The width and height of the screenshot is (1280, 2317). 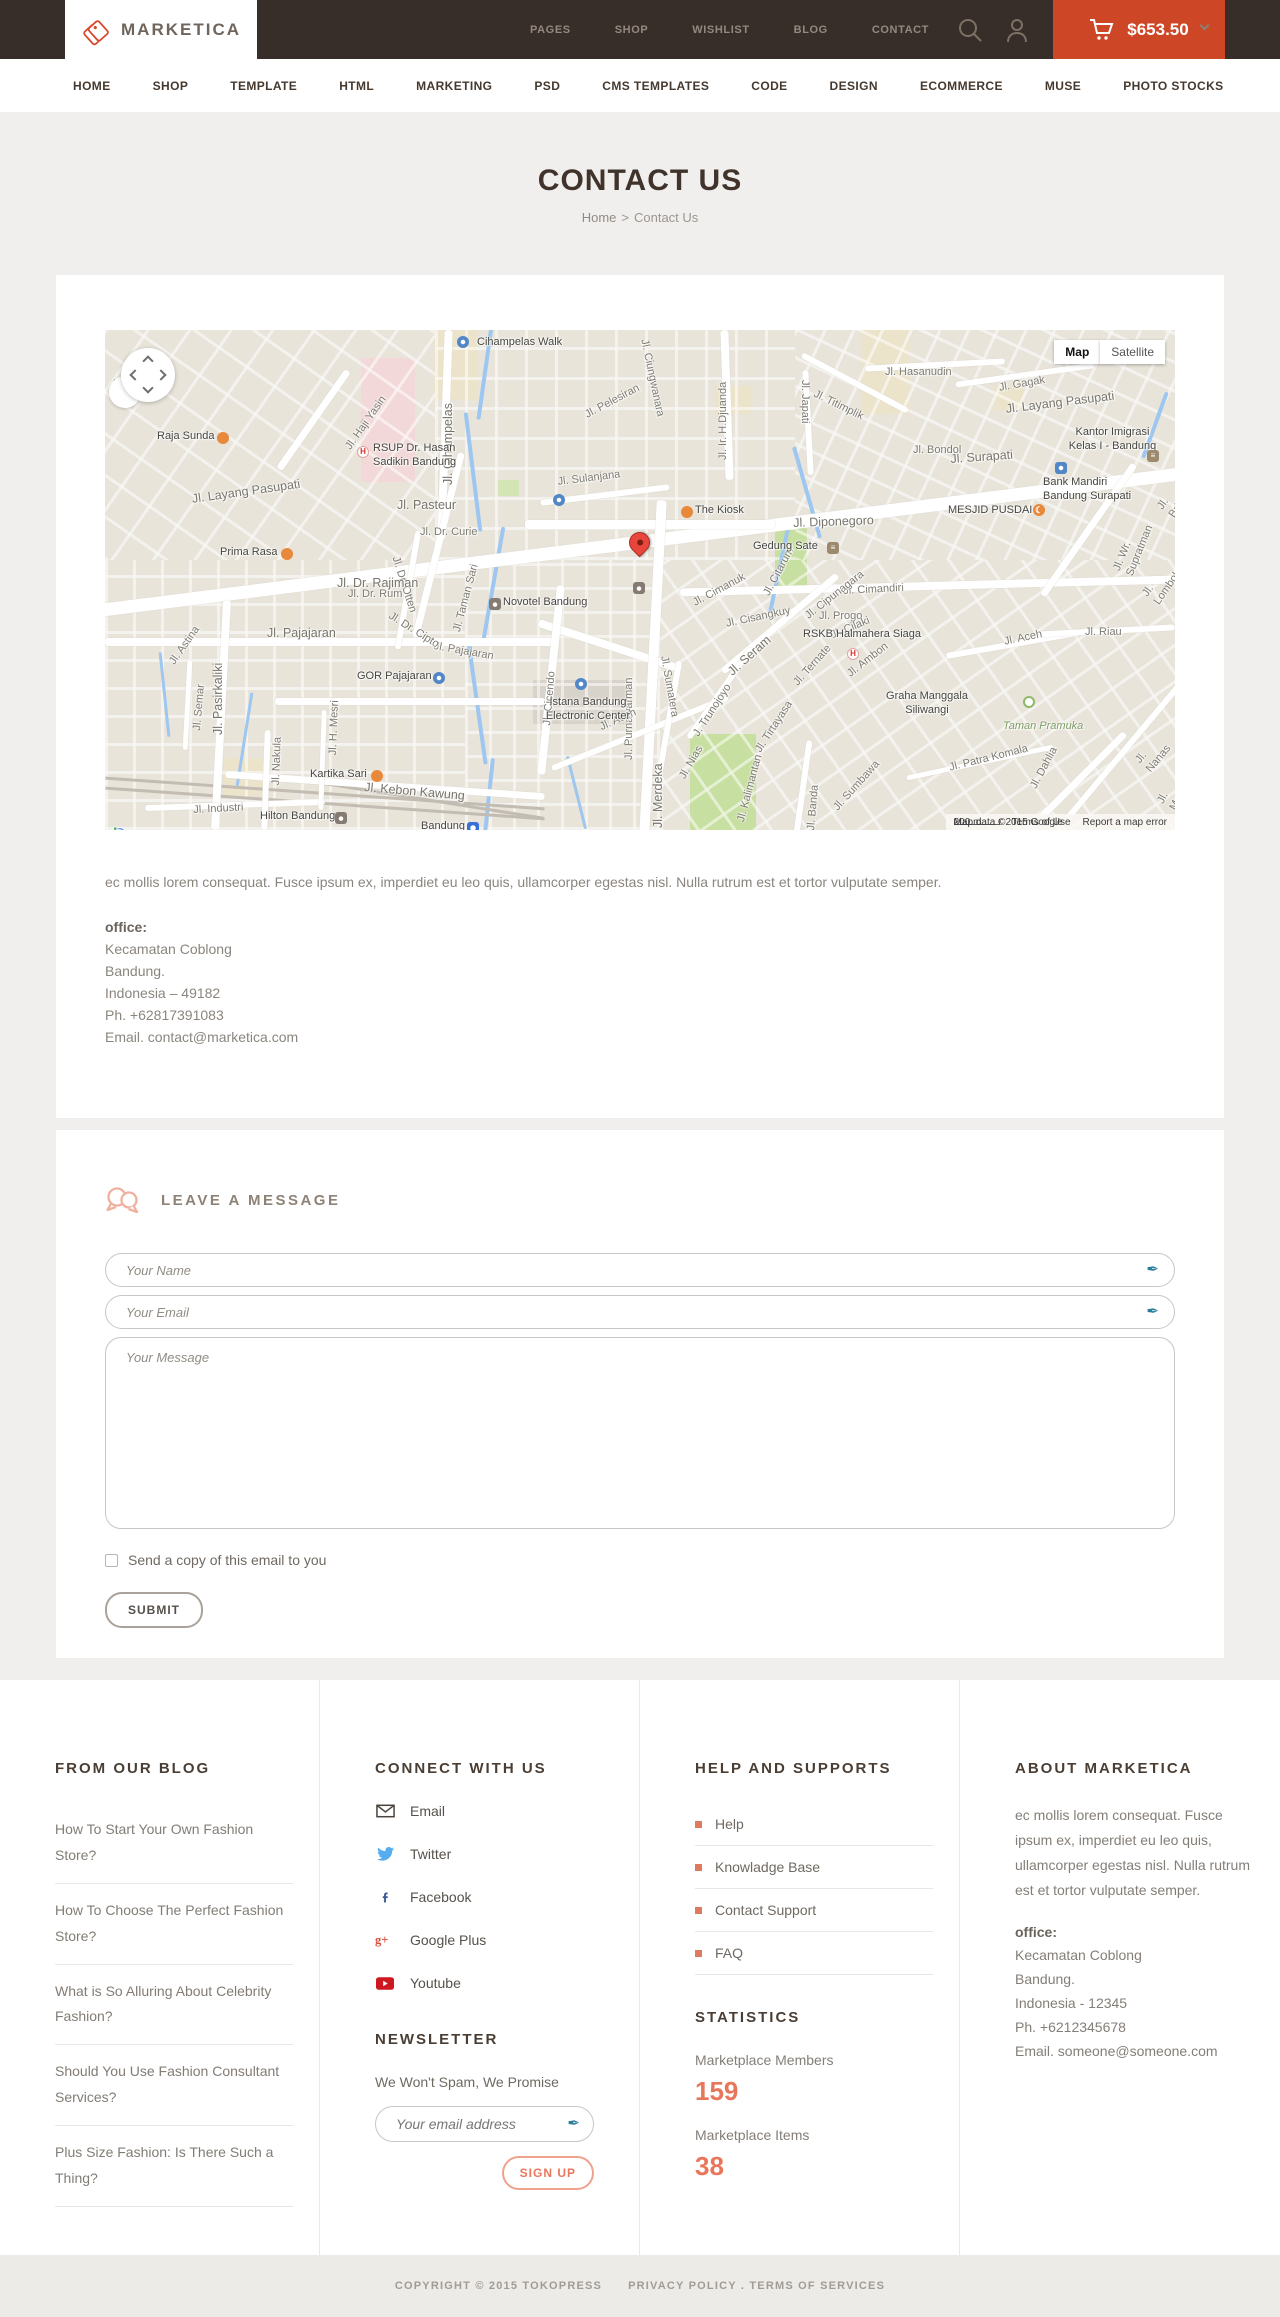 I want to click on help-item: Help, so click(x=814, y=1824).